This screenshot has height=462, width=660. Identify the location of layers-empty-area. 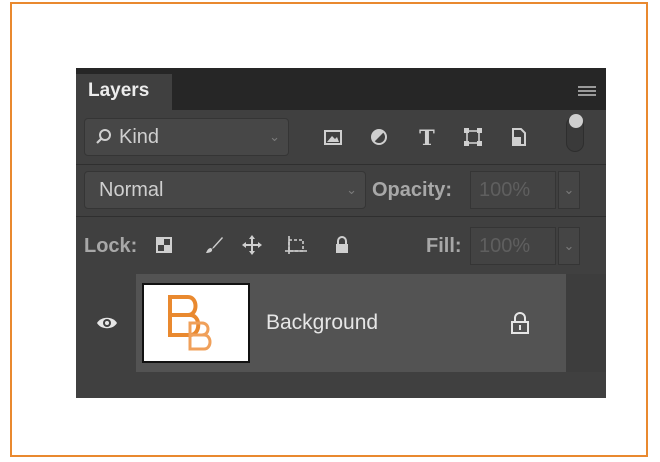
(341, 385).